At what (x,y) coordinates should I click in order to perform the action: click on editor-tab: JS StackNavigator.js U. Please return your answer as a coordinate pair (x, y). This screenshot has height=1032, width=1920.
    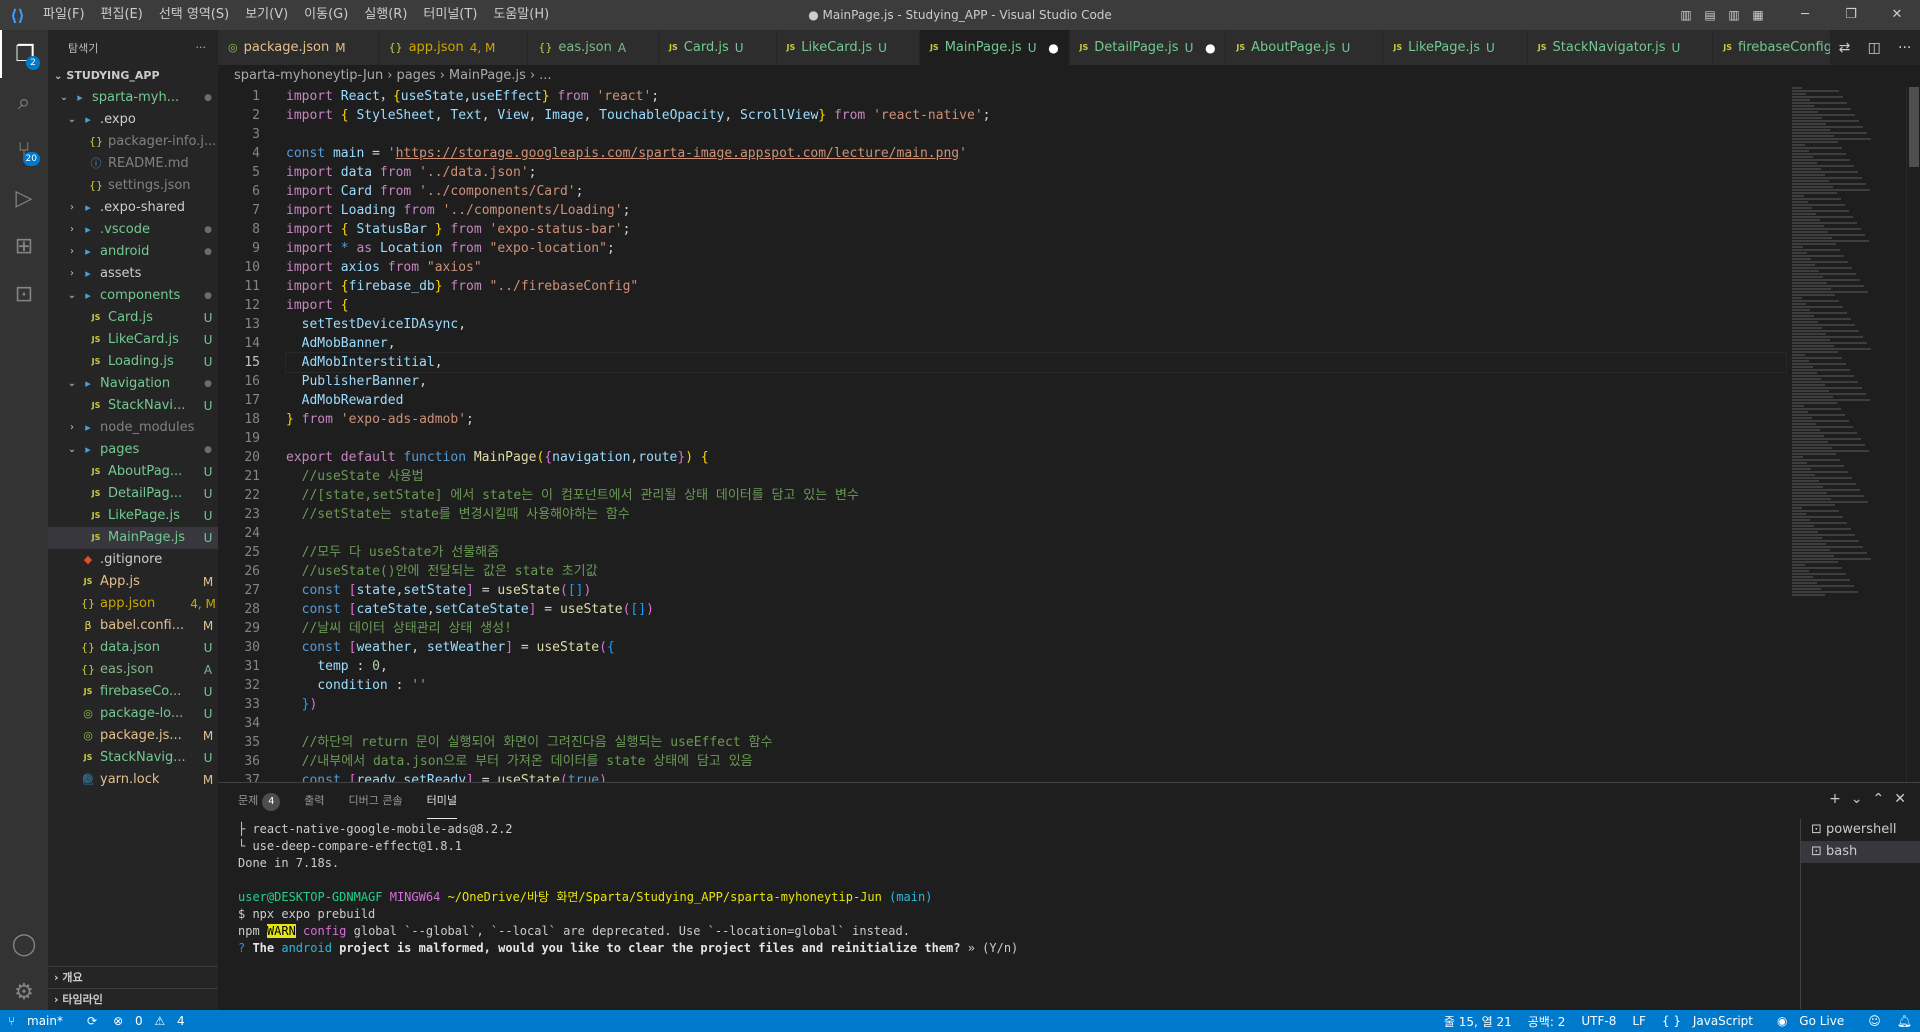
    Looking at the image, I should click on (1620, 47).